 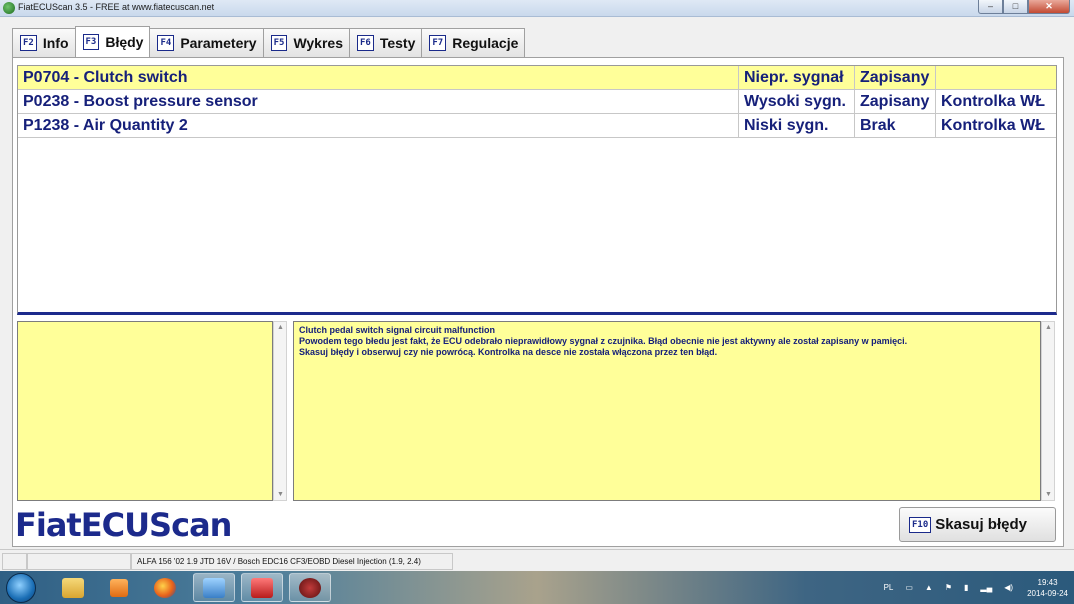 I want to click on media-player-icon, so click(x=119, y=587).